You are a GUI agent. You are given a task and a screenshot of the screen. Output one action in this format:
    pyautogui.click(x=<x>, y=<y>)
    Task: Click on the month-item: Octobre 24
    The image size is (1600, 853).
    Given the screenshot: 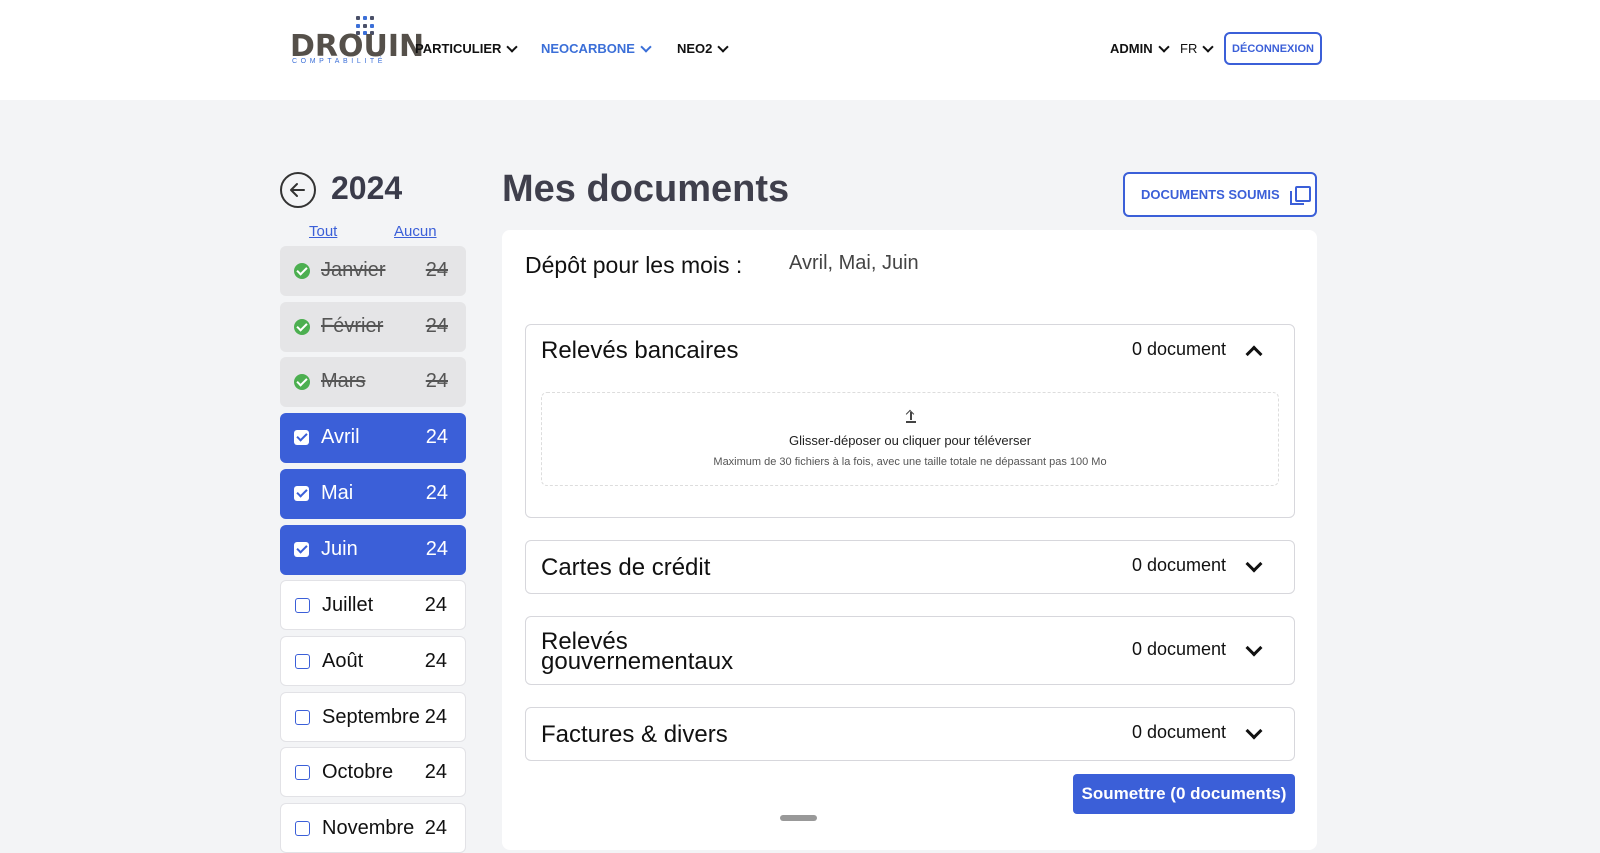 What is the action you would take?
    pyautogui.click(x=373, y=772)
    